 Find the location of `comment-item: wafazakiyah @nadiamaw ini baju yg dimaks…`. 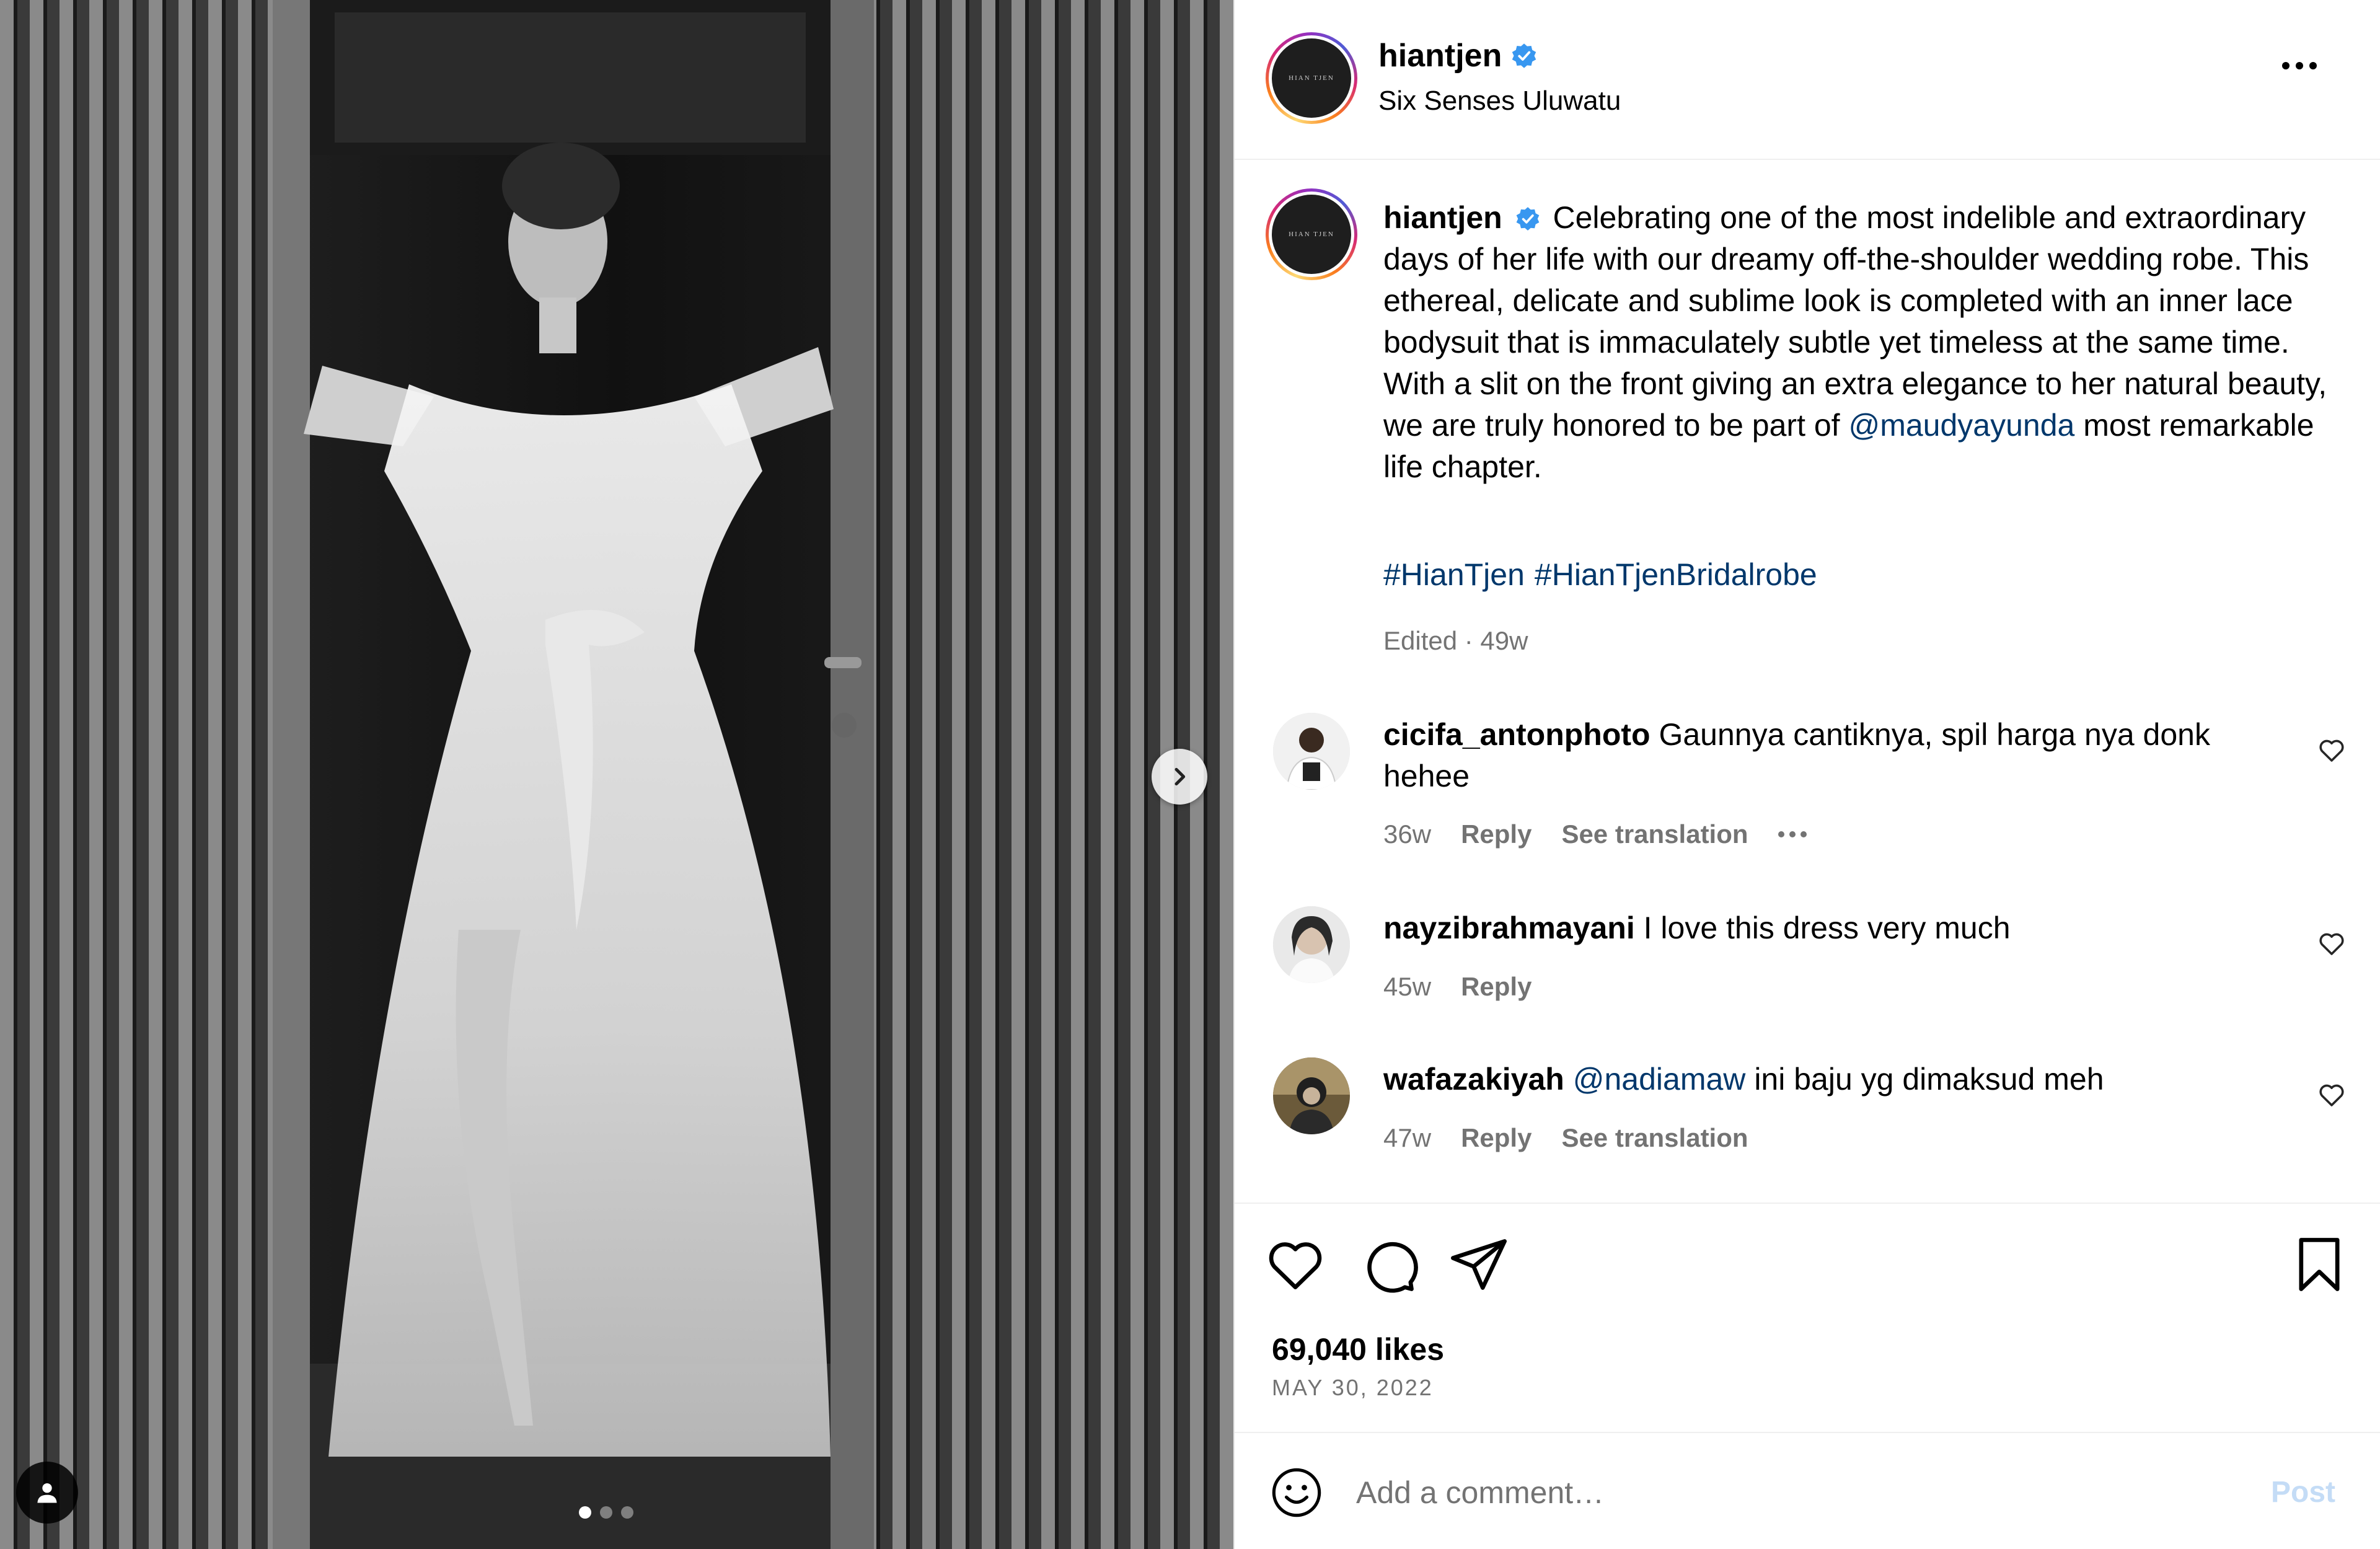

comment-item: wafazakiyah @nadiamaw ini baju yg dimaks… is located at coordinates (1807, 1125).